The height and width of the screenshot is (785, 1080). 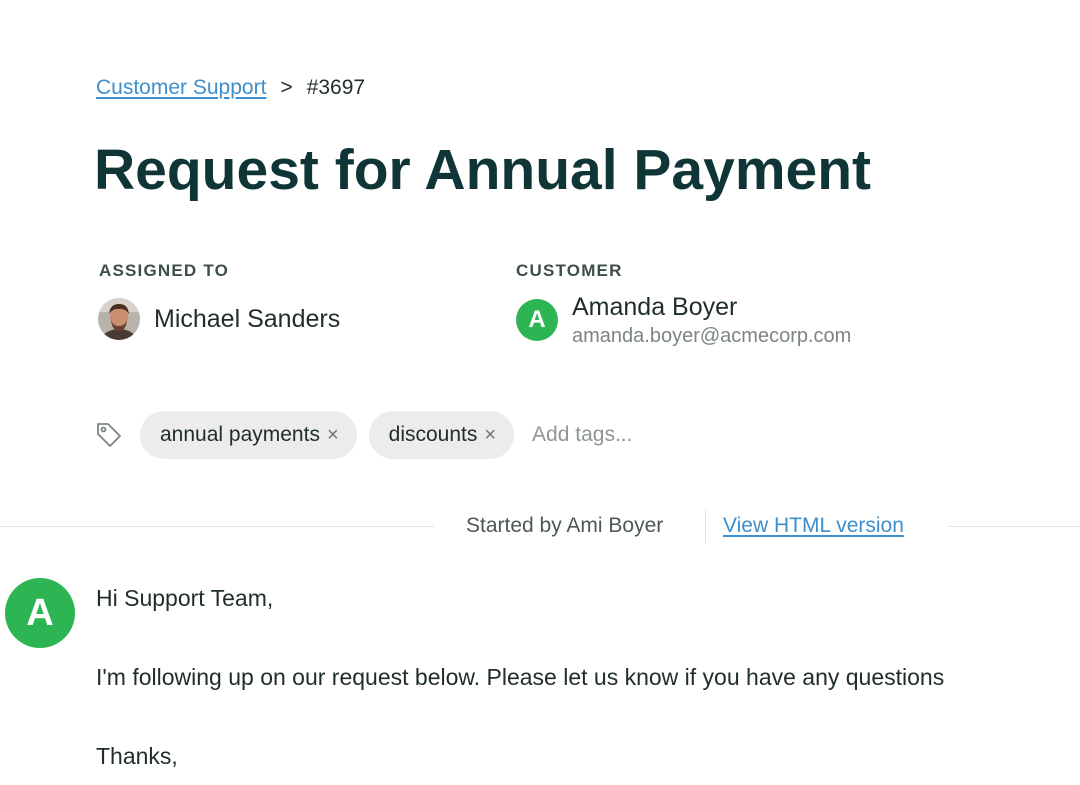 What do you see at coordinates (240, 434) in the screenshot?
I see `tag-label: annual payments` at bounding box center [240, 434].